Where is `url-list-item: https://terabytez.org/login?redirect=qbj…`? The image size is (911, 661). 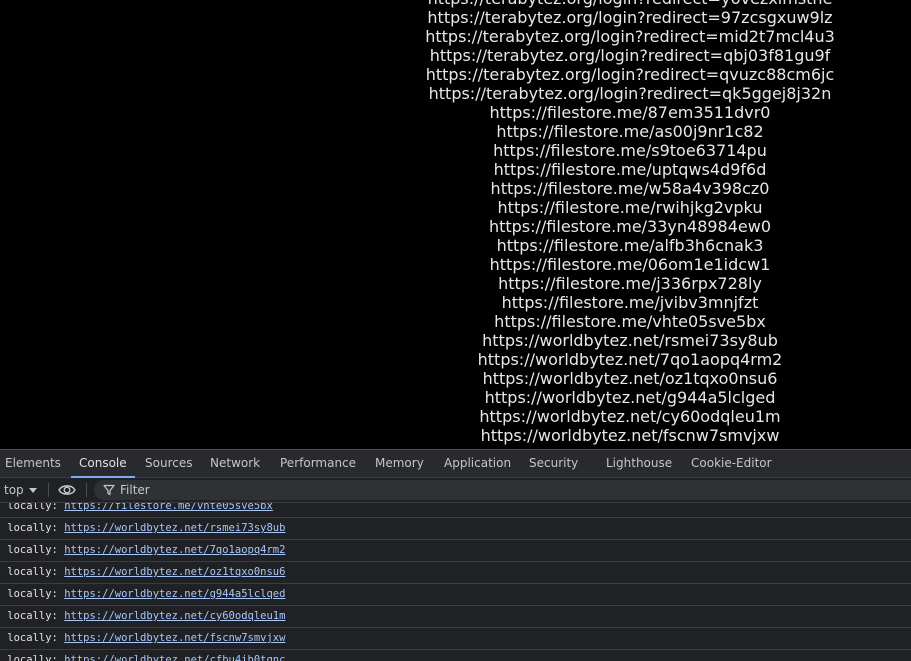
url-list-item: https://terabytez.org/login?redirect=qbj… is located at coordinates (630, 55).